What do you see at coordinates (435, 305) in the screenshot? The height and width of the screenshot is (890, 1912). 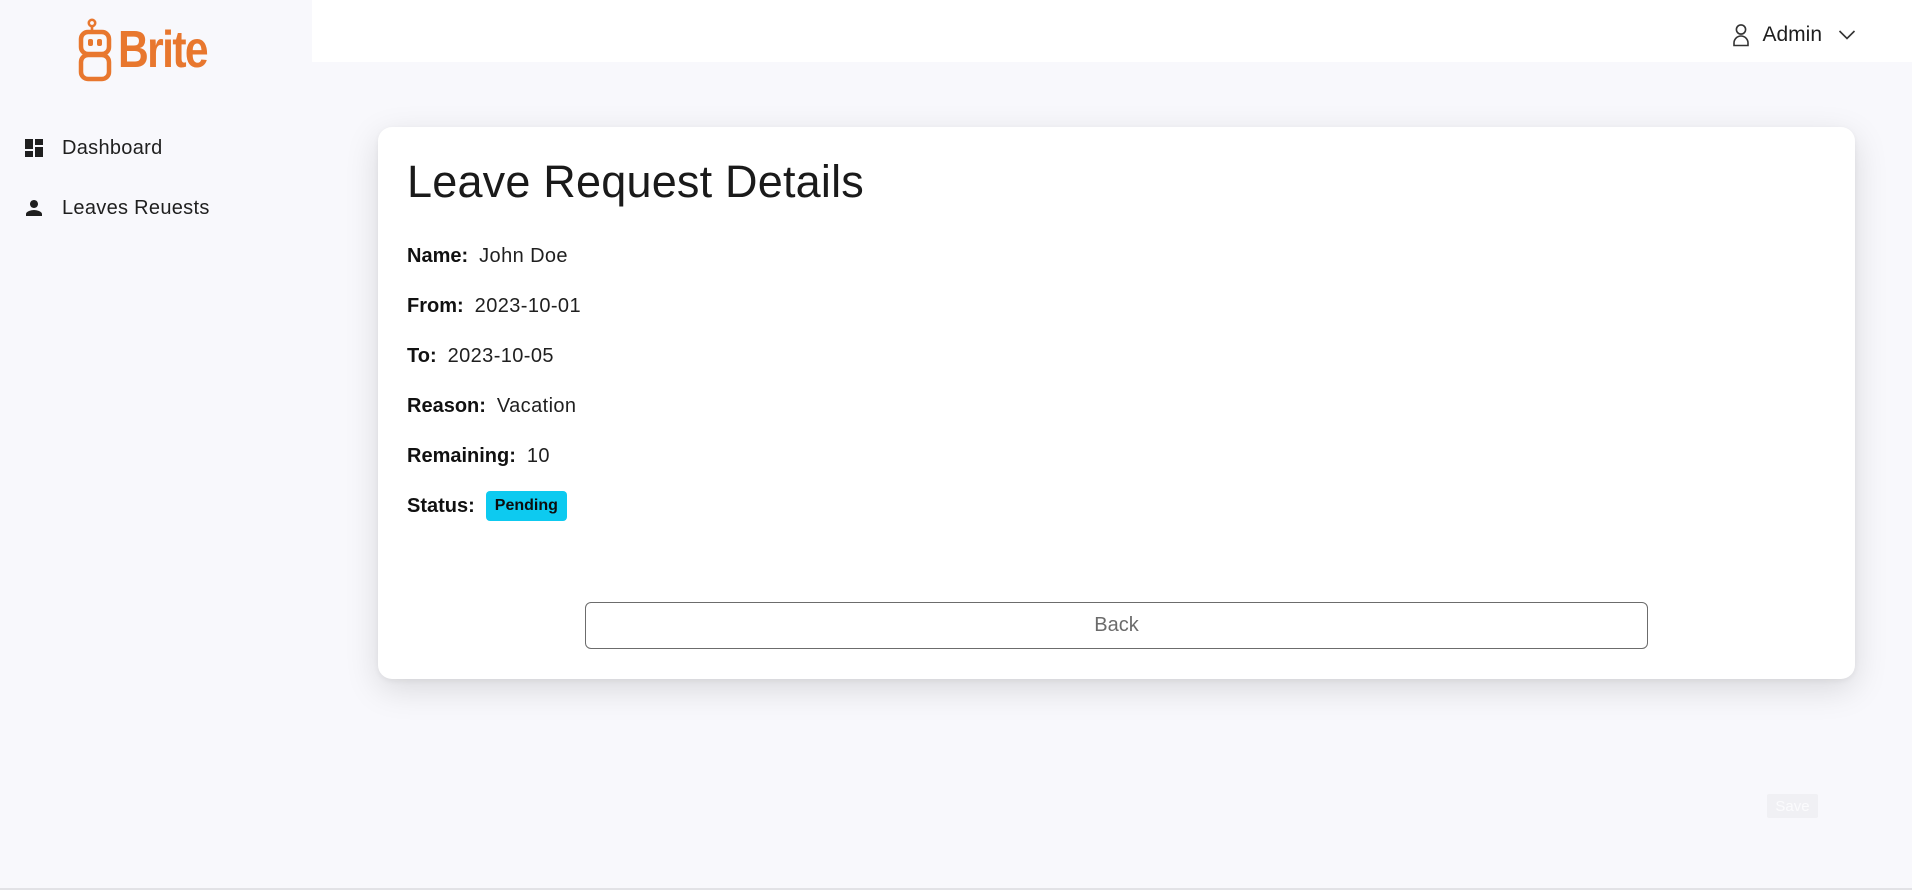 I see `from-label: From:` at bounding box center [435, 305].